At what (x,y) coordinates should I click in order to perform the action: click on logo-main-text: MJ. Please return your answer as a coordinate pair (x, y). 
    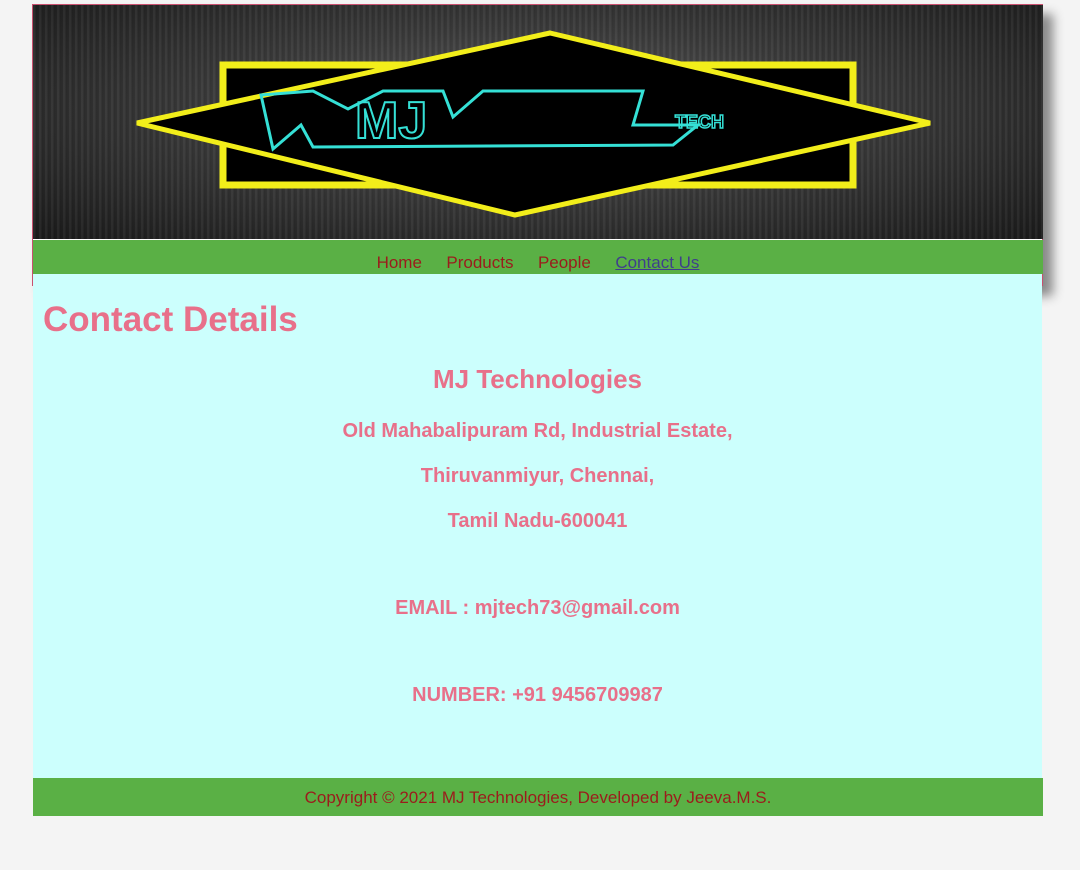
    Looking at the image, I should click on (391, 121).